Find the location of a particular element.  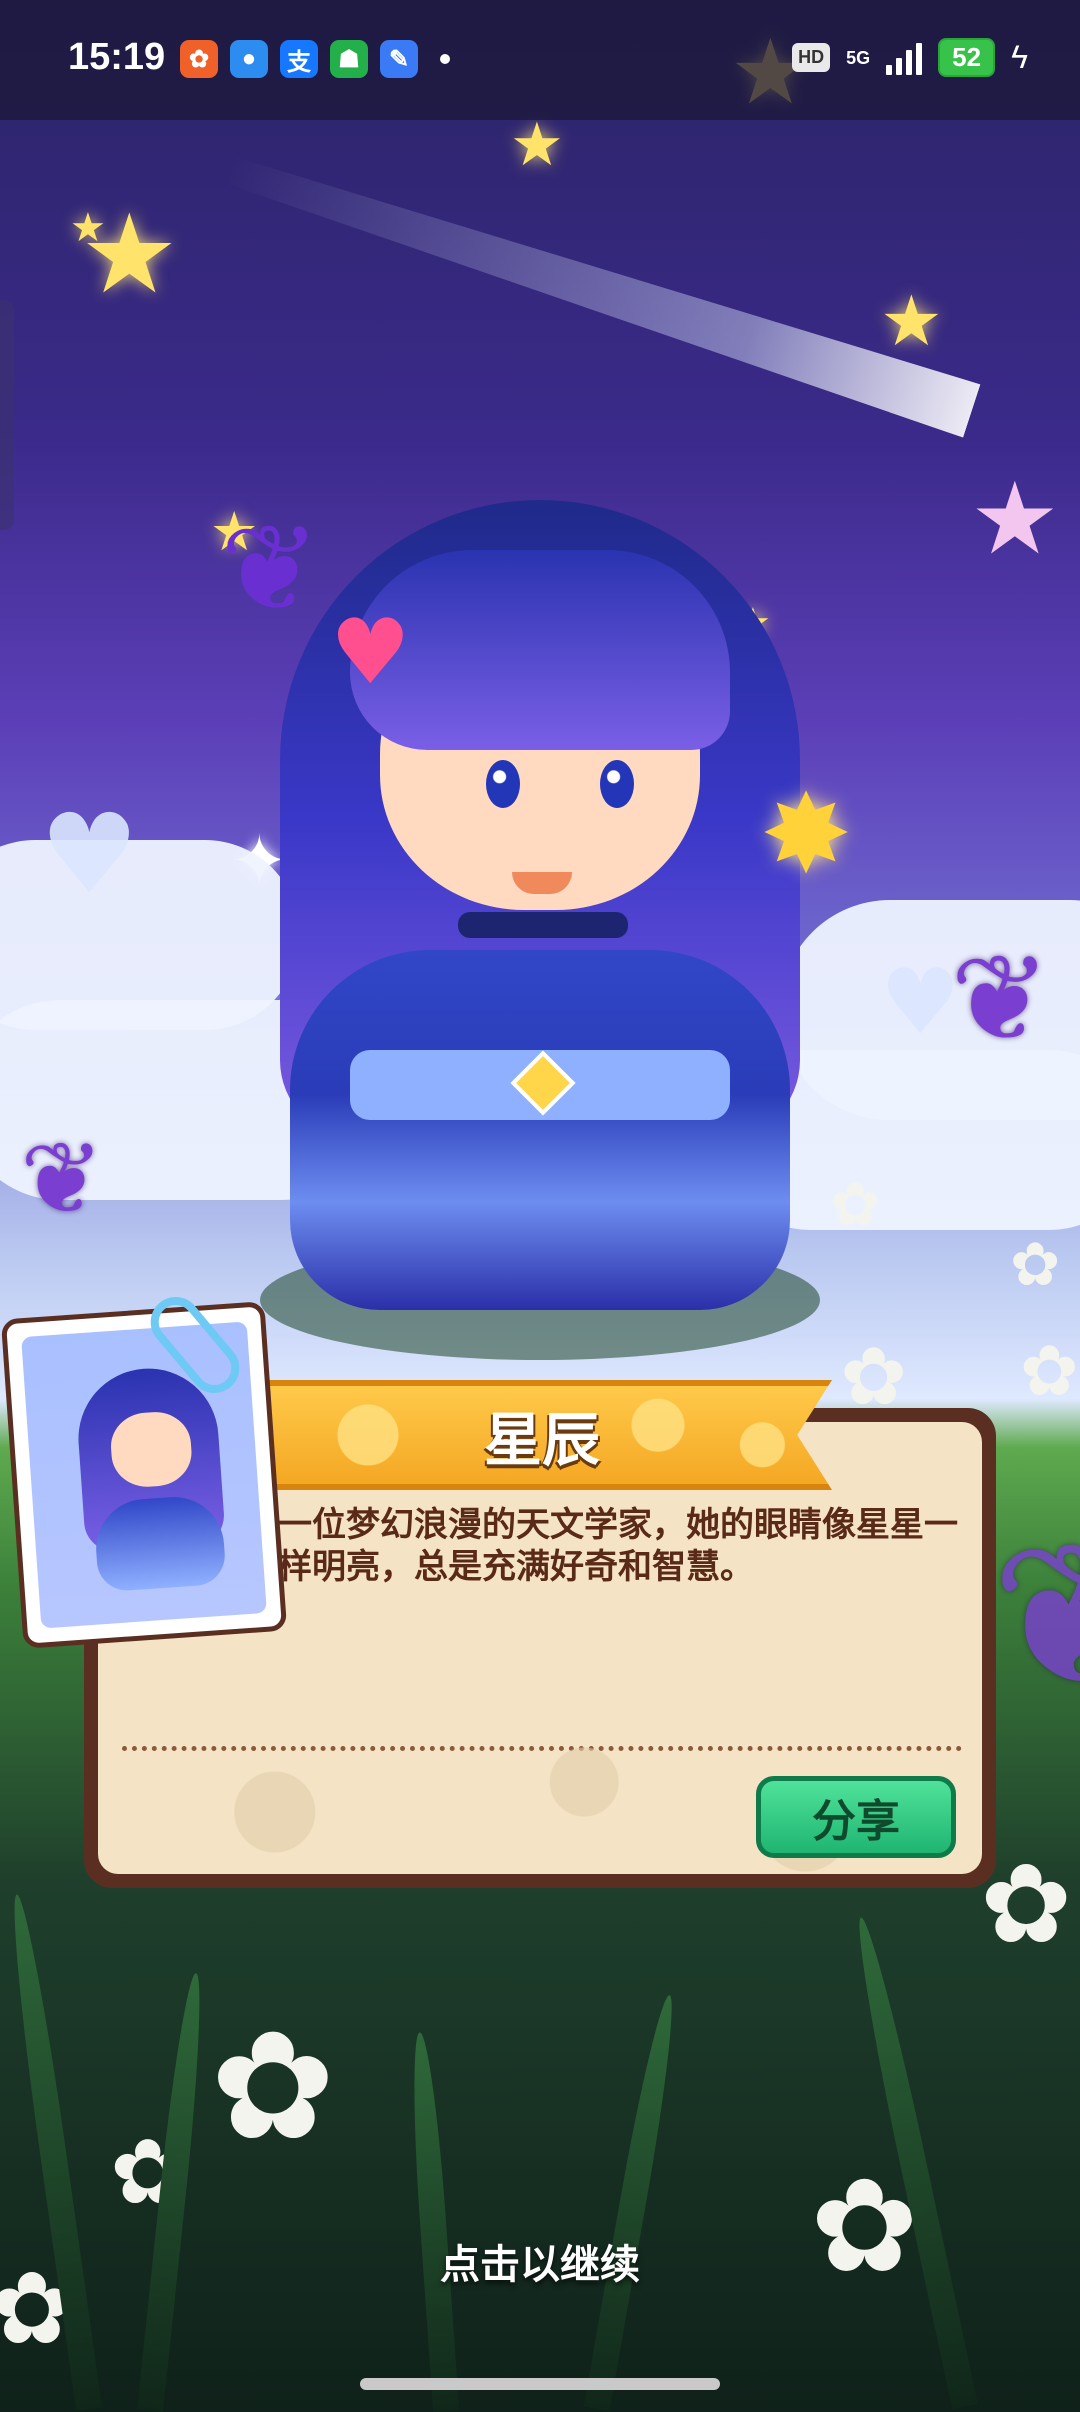

app-icon-1: ✿ is located at coordinates (199, 59).